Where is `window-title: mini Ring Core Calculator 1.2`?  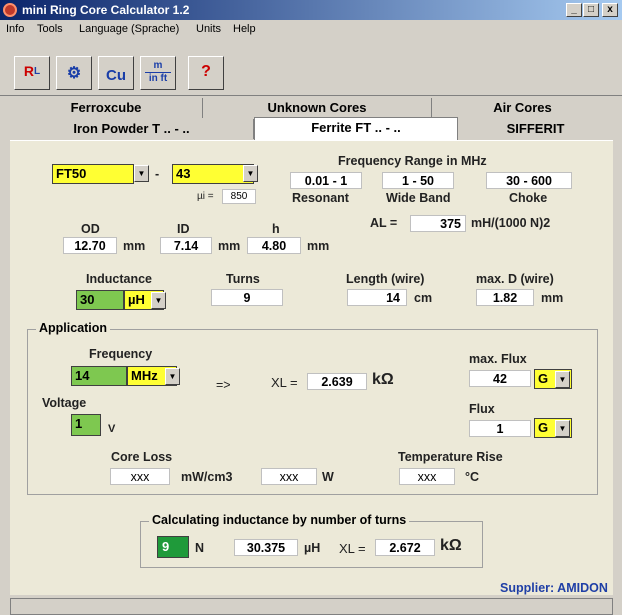
window-title: mini Ring Core Calculator 1.2 is located at coordinates (106, 10).